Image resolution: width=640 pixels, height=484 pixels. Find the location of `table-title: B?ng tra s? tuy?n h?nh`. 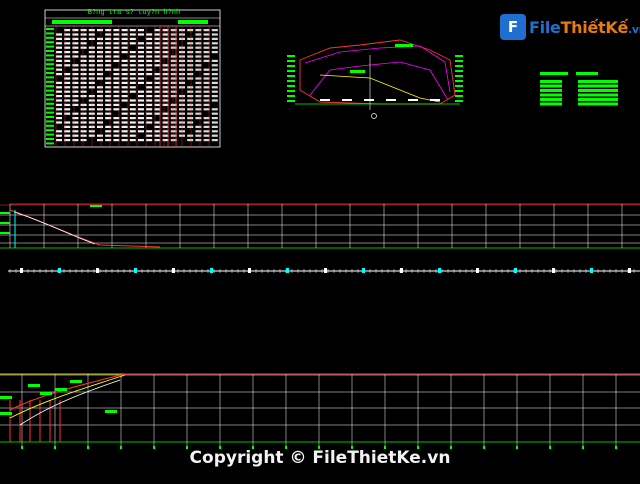

table-title: B?ng tra s? tuy?n h?nh is located at coordinates (134, 13).